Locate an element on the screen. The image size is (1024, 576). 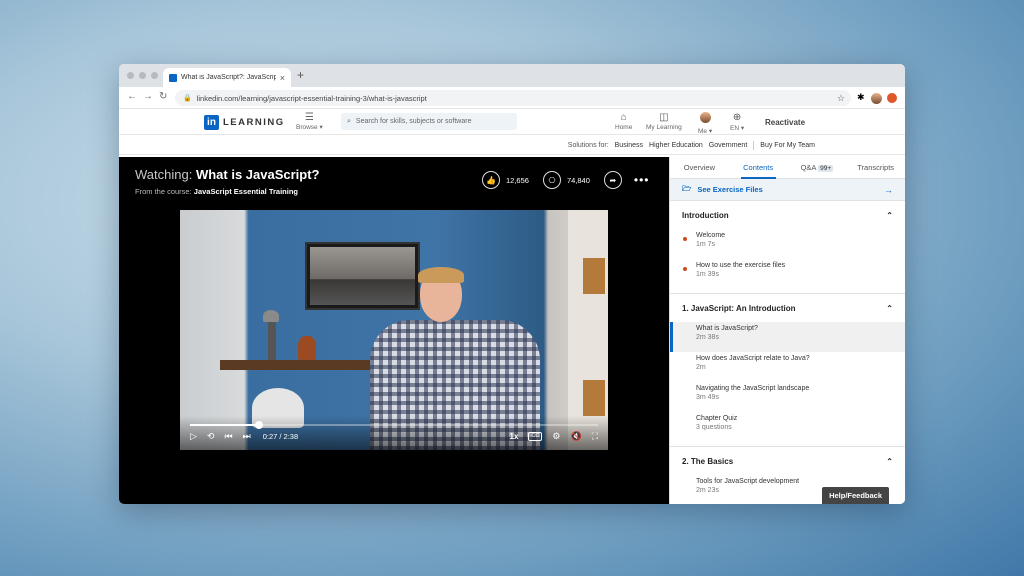
nav-language-label: EN ▾ is located at coordinates (737, 128).